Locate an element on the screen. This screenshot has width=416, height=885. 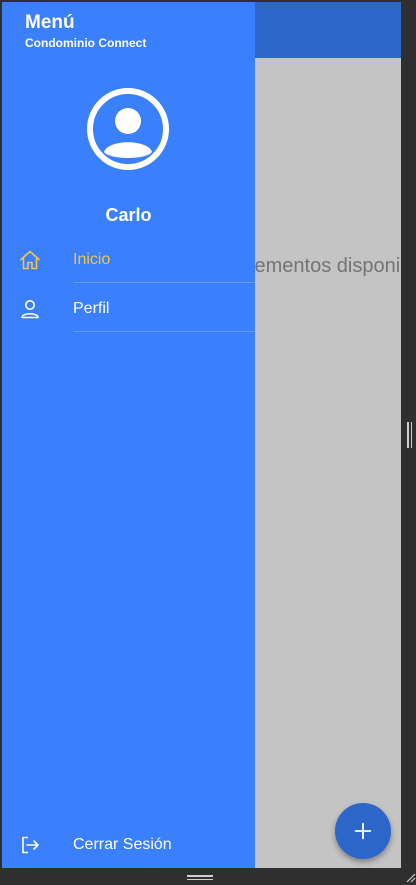
drawer-item-label: Perfil is located at coordinates (91, 308).